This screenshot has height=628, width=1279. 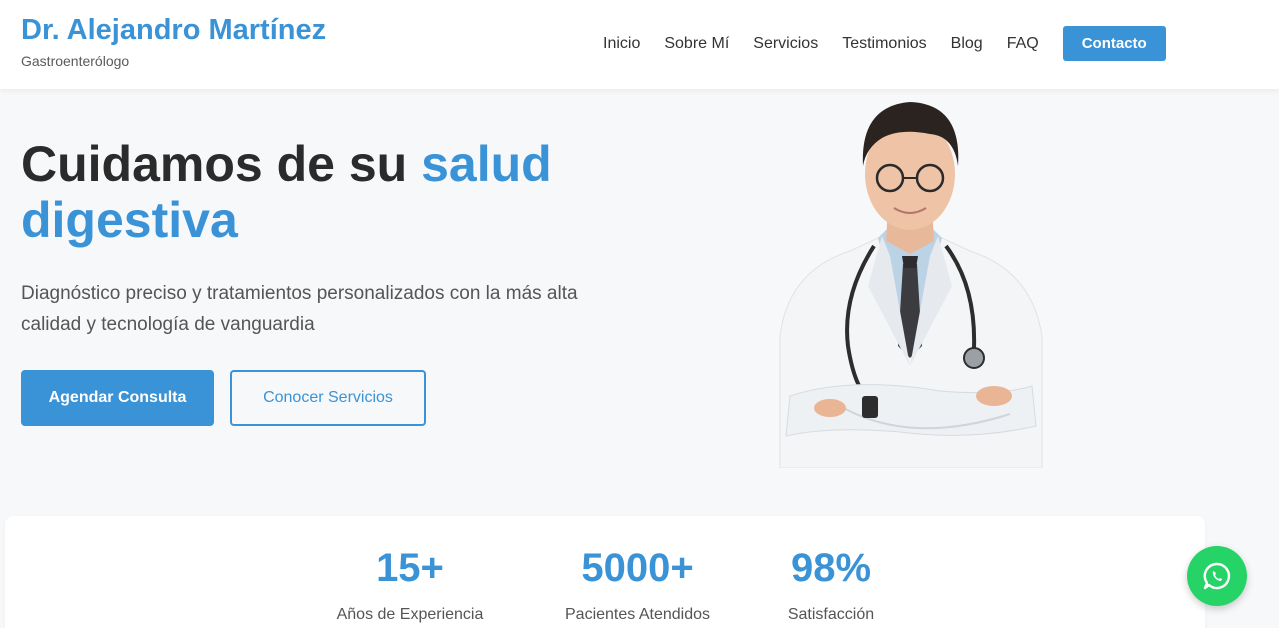 I want to click on brand-subtitle: Gastroenterólogo, so click(x=75, y=61).